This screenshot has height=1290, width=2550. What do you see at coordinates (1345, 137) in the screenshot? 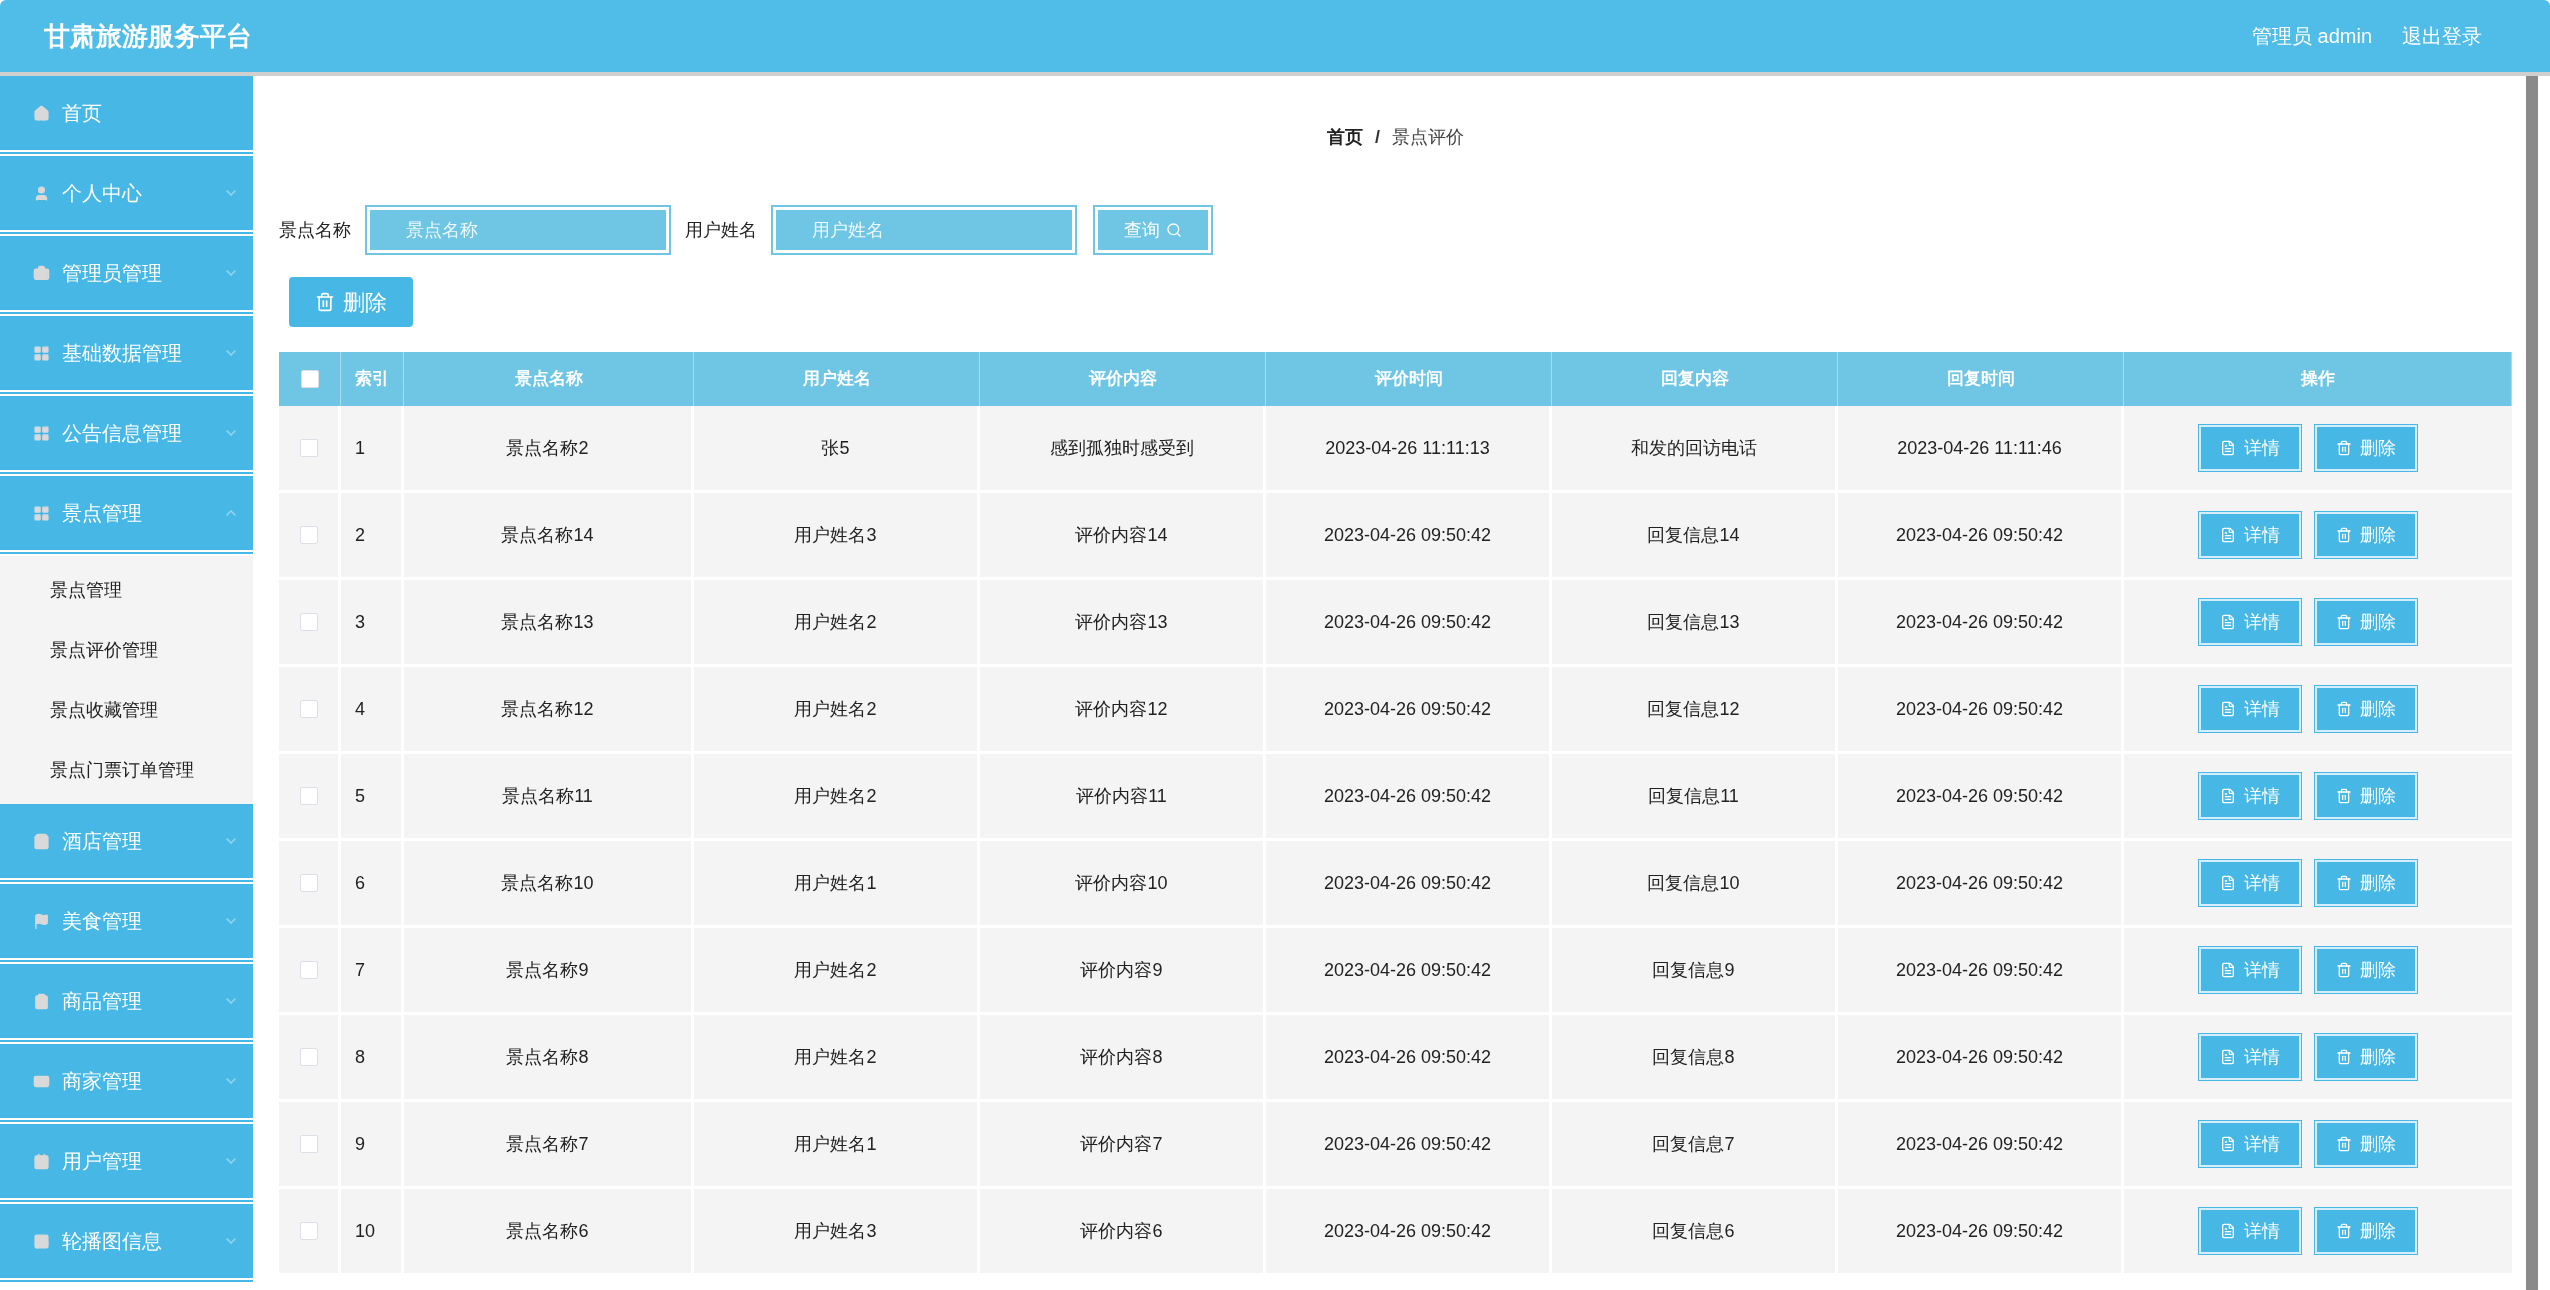
I see `breadcrumb-item: 首页` at bounding box center [1345, 137].